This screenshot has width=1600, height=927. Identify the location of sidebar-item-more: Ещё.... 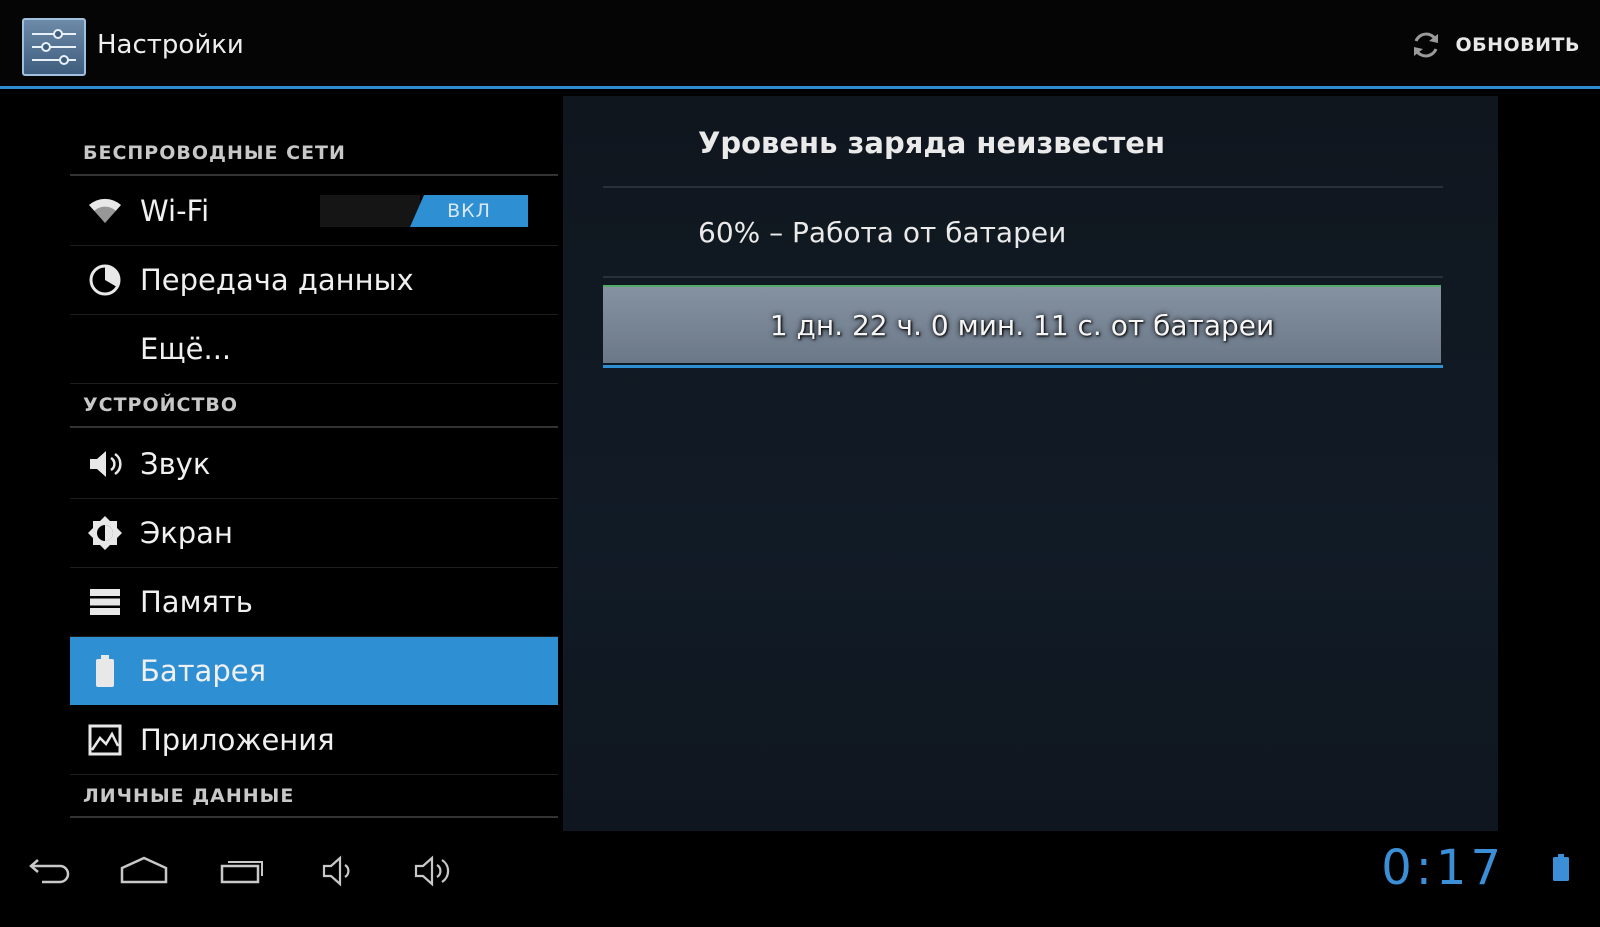
(314, 349).